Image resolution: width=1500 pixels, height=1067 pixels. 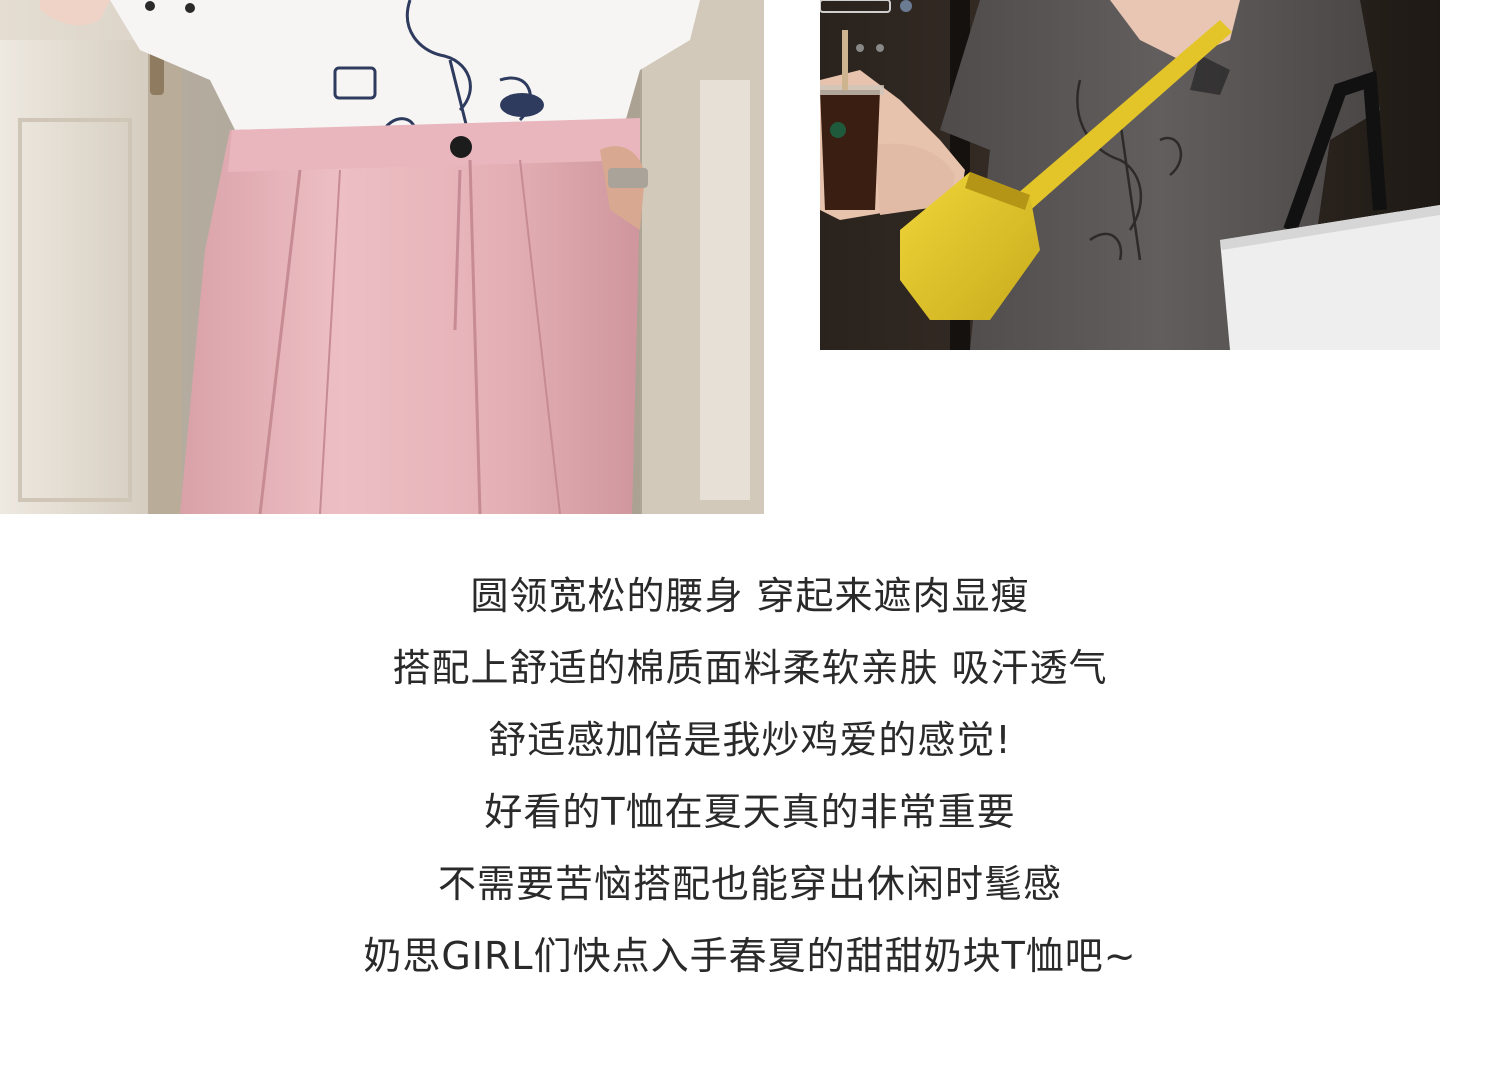 I want to click on product-photo-gray-tee, so click(x=1130, y=175).